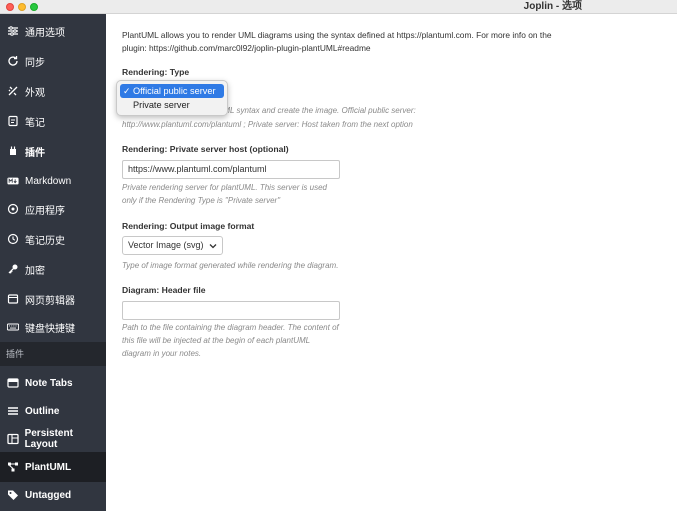 This screenshot has height=511, width=677. I want to click on header-file-label: Diagram: Header file, so click(164, 290).